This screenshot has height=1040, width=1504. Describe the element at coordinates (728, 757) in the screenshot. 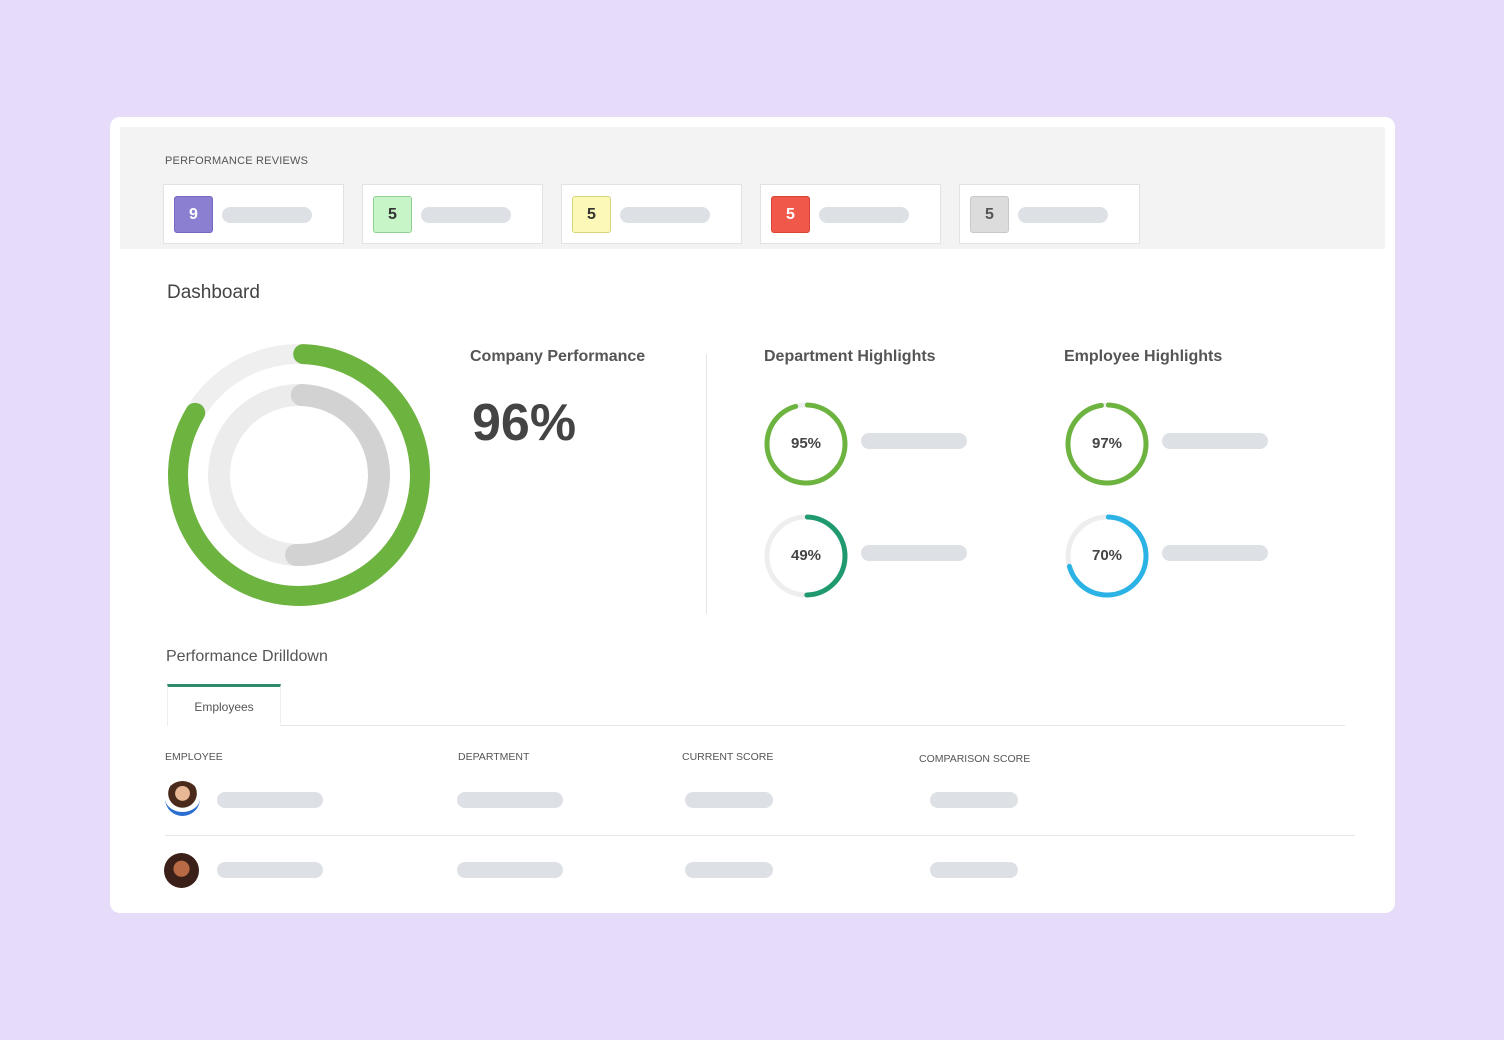

I see `column-header-current-score: CURRENT SCORE` at that location.